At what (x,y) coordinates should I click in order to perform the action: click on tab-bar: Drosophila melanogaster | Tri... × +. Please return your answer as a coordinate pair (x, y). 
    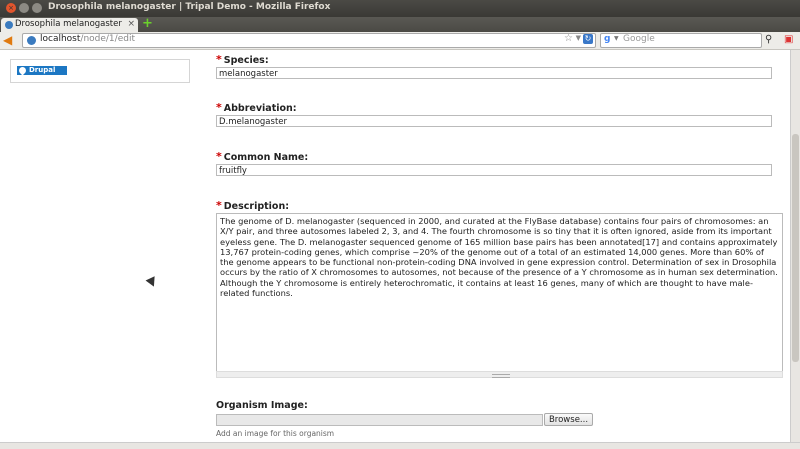
    Looking at the image, I should click on (400, 24).